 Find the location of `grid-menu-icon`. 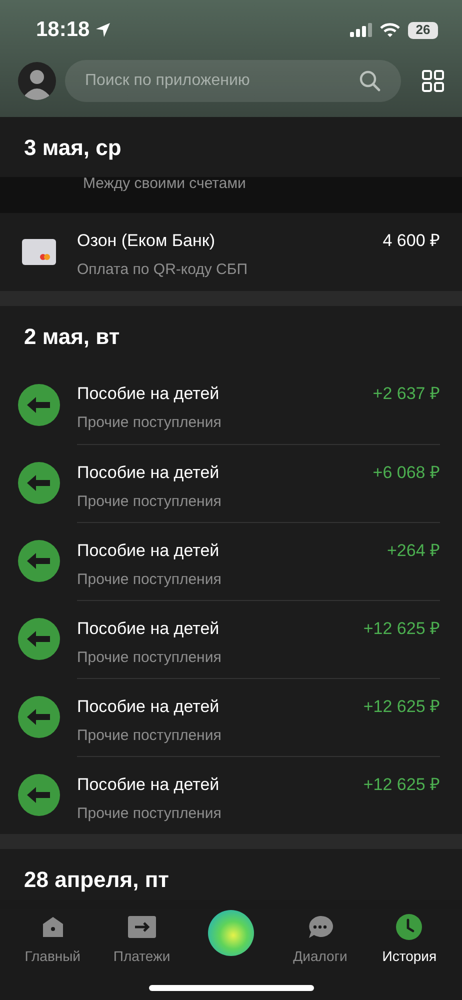

grid-menu-icon is located at coordinates (433, 81).